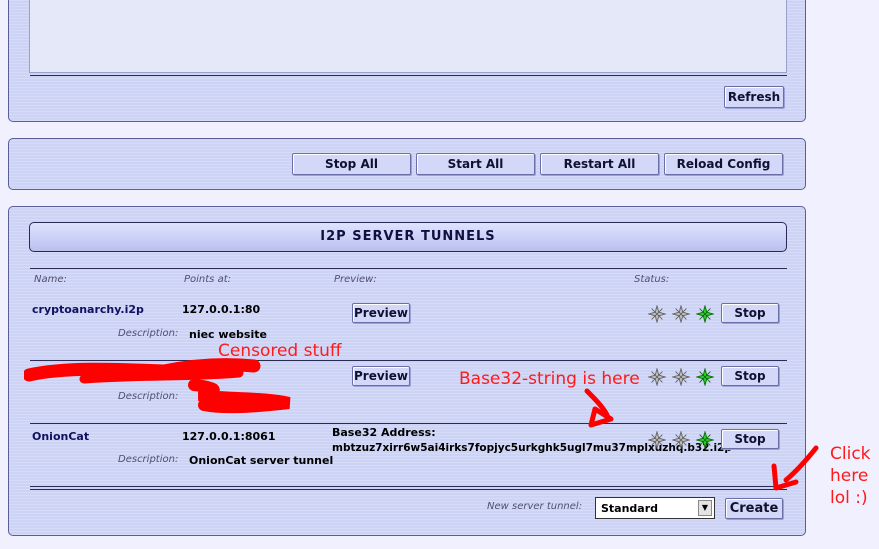 This screenshot has height=549, width=879. What do you see at coordinates (280, 351) in the screenshot?
I see `censored-annotation: Censored stuff` at bounding box center [280, 351].